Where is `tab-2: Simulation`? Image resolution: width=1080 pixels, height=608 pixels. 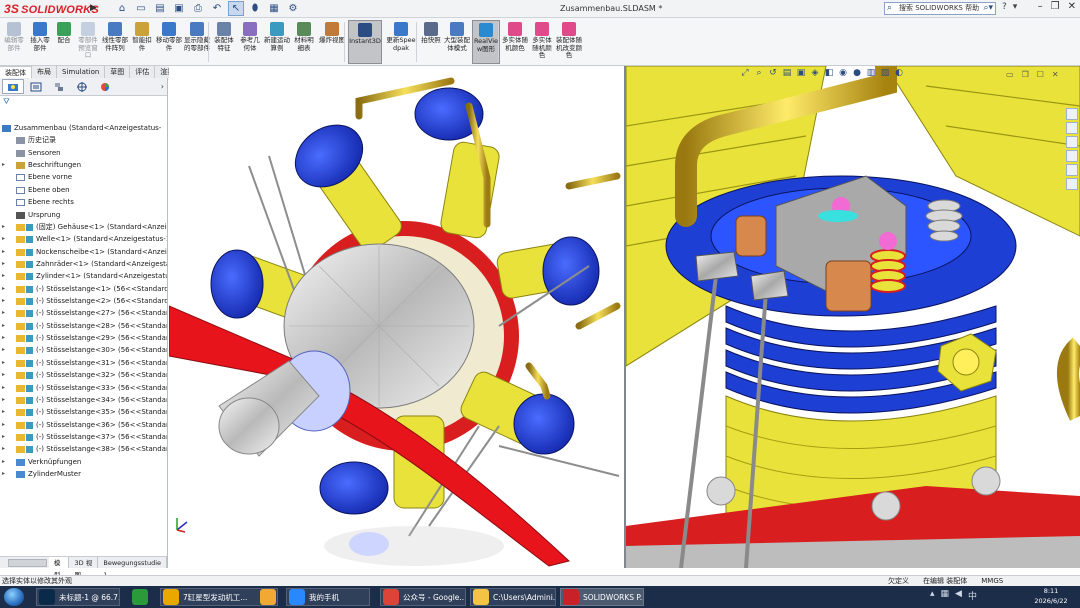 tab-2: Simulation is located at coordinates (81, 72).